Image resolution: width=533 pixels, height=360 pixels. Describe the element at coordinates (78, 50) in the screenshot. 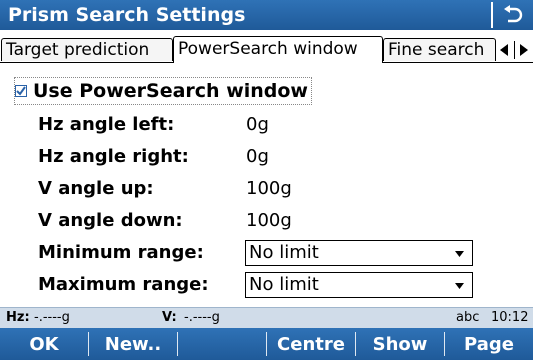

I see `tab-label: Target prediction` at that location.